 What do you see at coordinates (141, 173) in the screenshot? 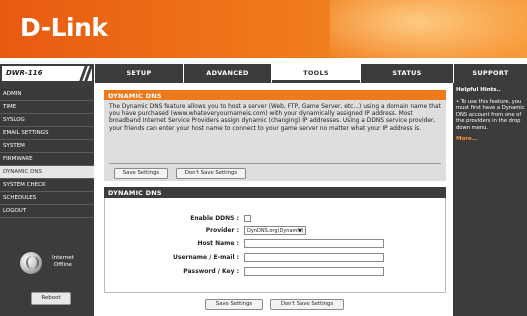
I see `save-settings-button-top: Save Settings` at bounding box center [141, 173].